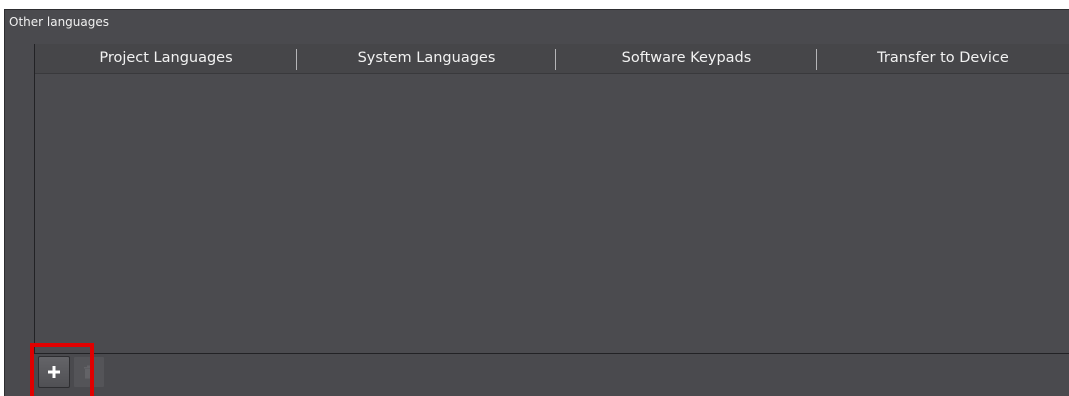 Image resolution: width=1069 pixels, height=396 pixels. Describe the element at coordinates (426, 58) in the screenshot. I see `column-header-system-languages: System Languages` at that location.